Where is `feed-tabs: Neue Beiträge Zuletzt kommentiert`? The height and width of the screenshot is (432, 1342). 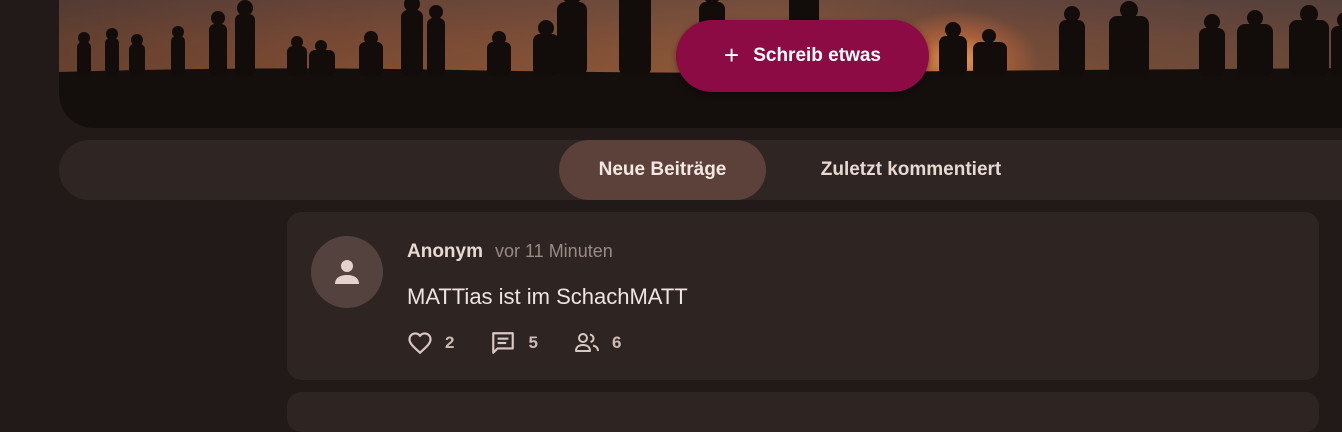
feed-tabs: Neue Beiträge Zuletzt kommentiert is located at coordinates (700, 170).